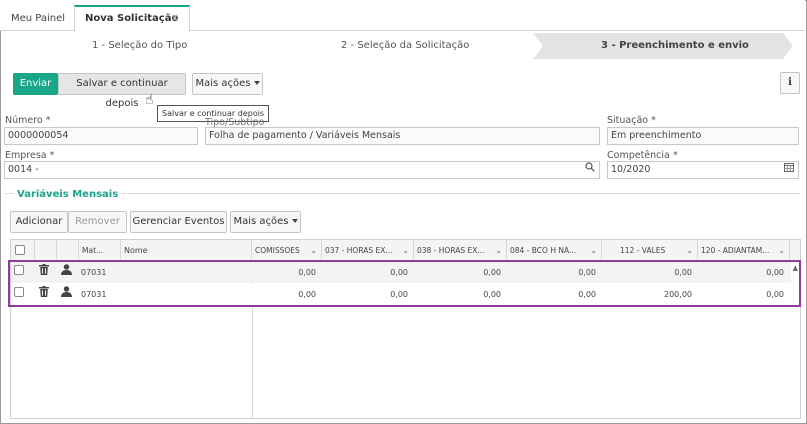 The image size is (807, 424). I want to click on competencia-label: Competência *, so click(642, 155).